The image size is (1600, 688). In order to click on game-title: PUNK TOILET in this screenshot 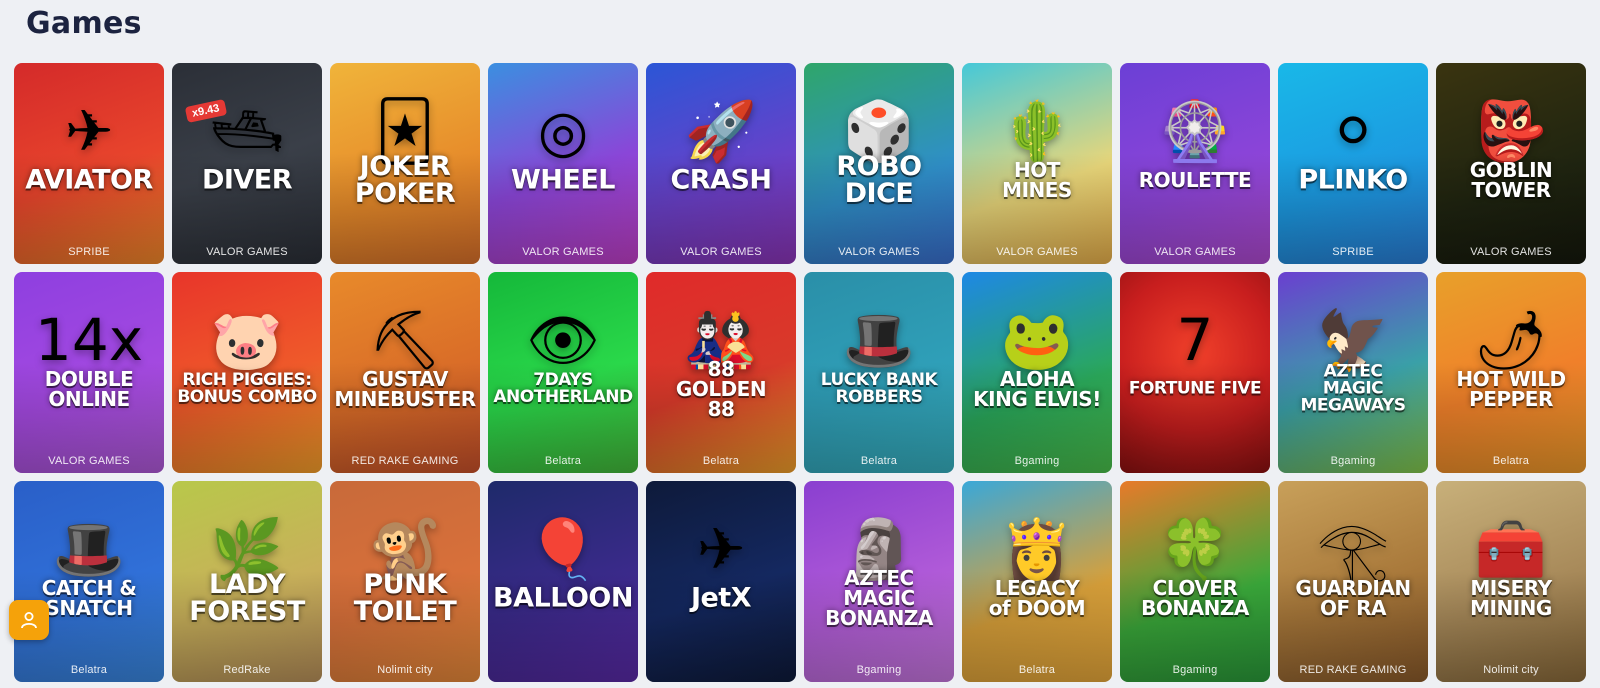, I will do `click(405, 597)`.